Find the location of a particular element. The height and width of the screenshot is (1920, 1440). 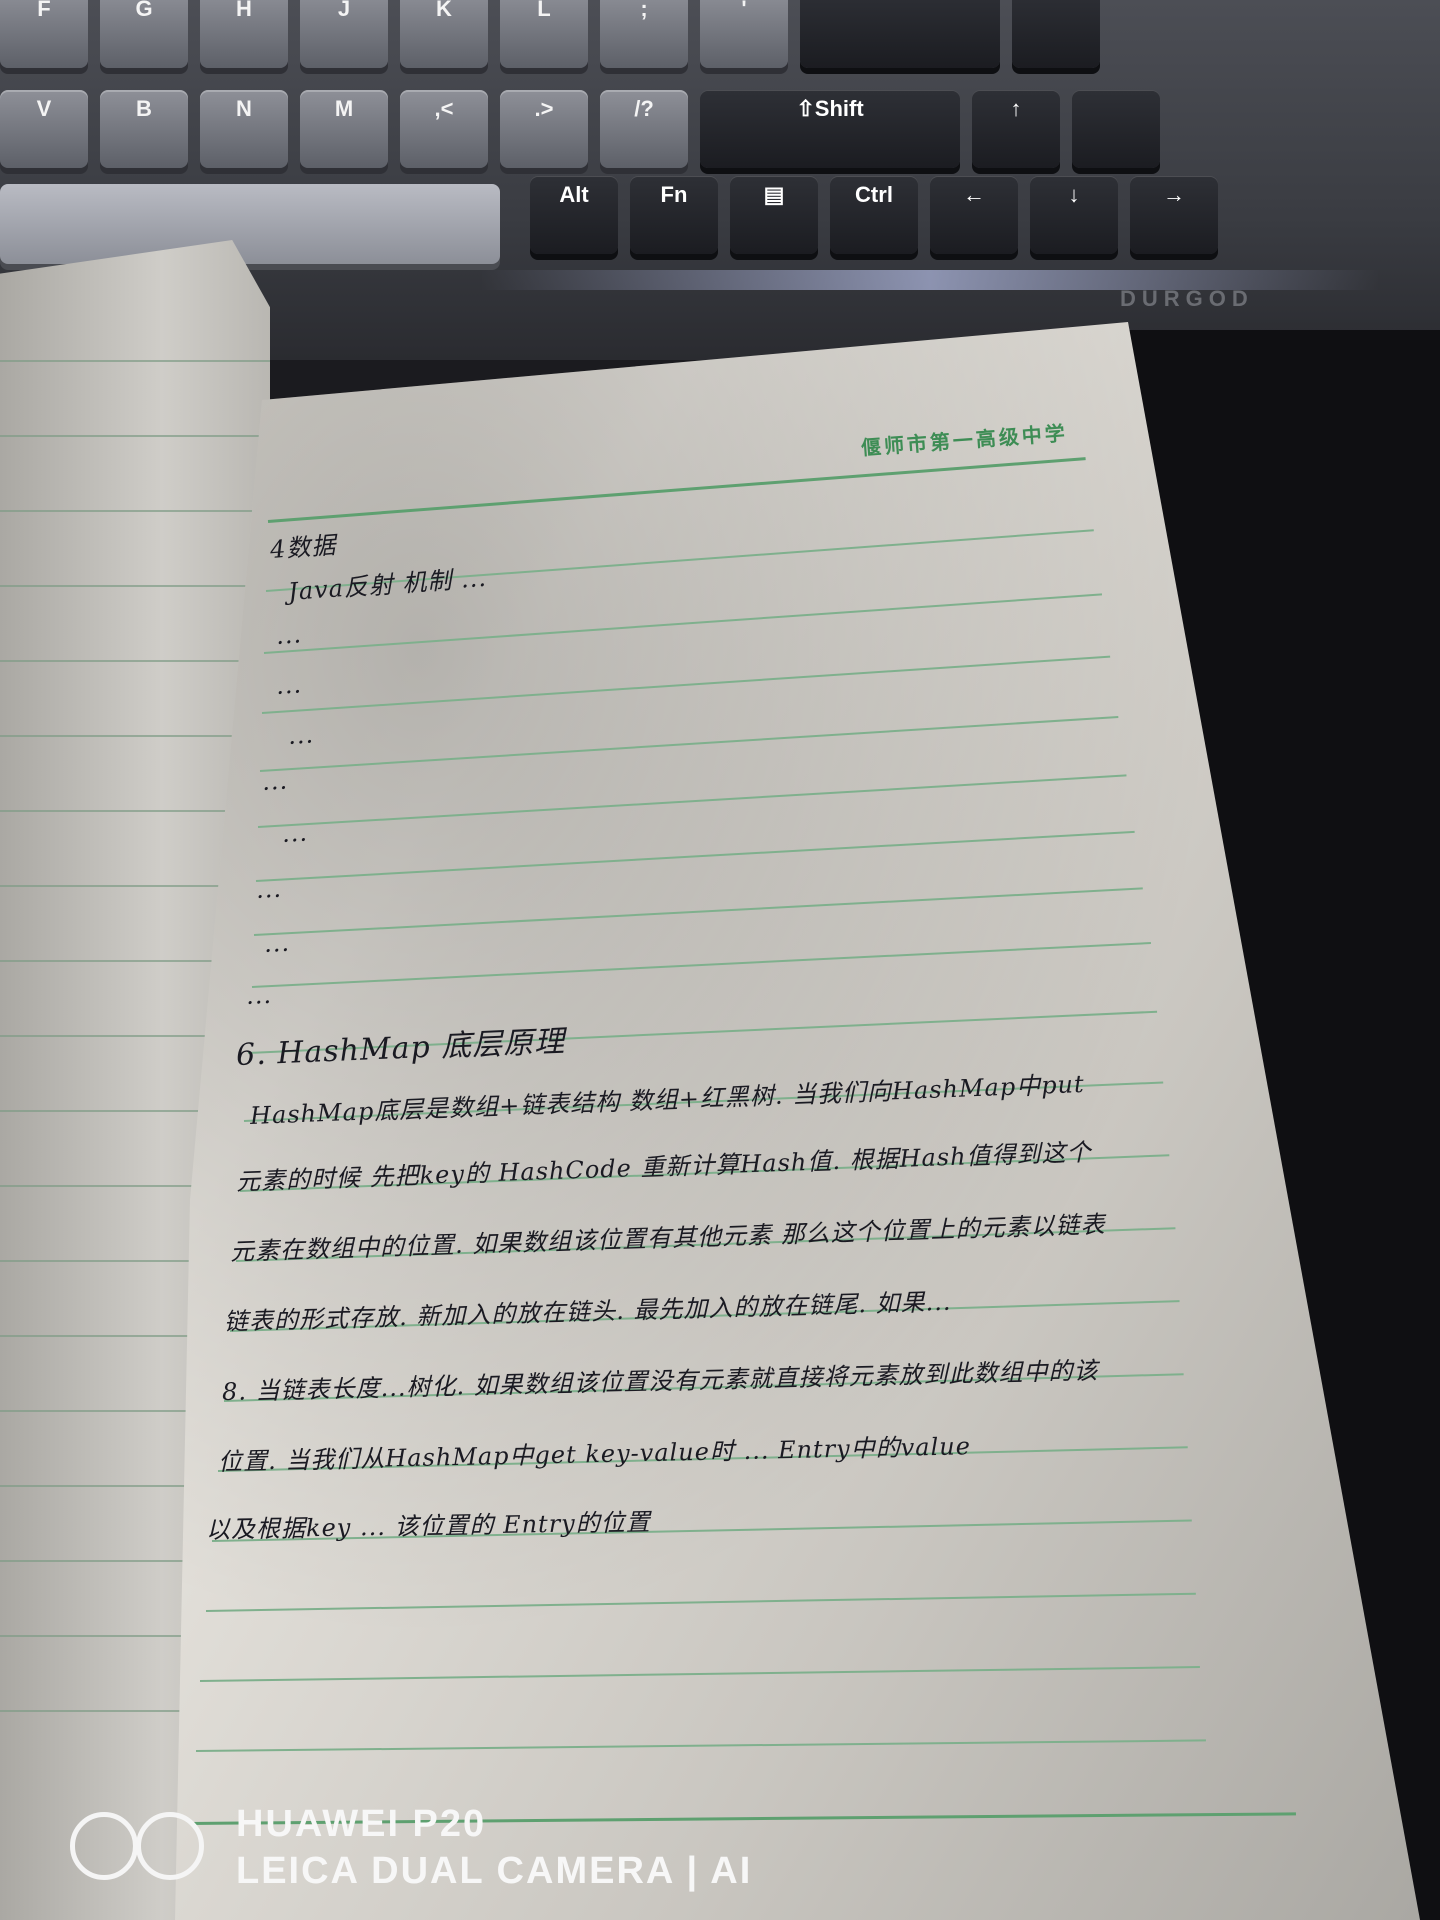

handwritten-line: 4数据 is located at coordinates (303, 547).